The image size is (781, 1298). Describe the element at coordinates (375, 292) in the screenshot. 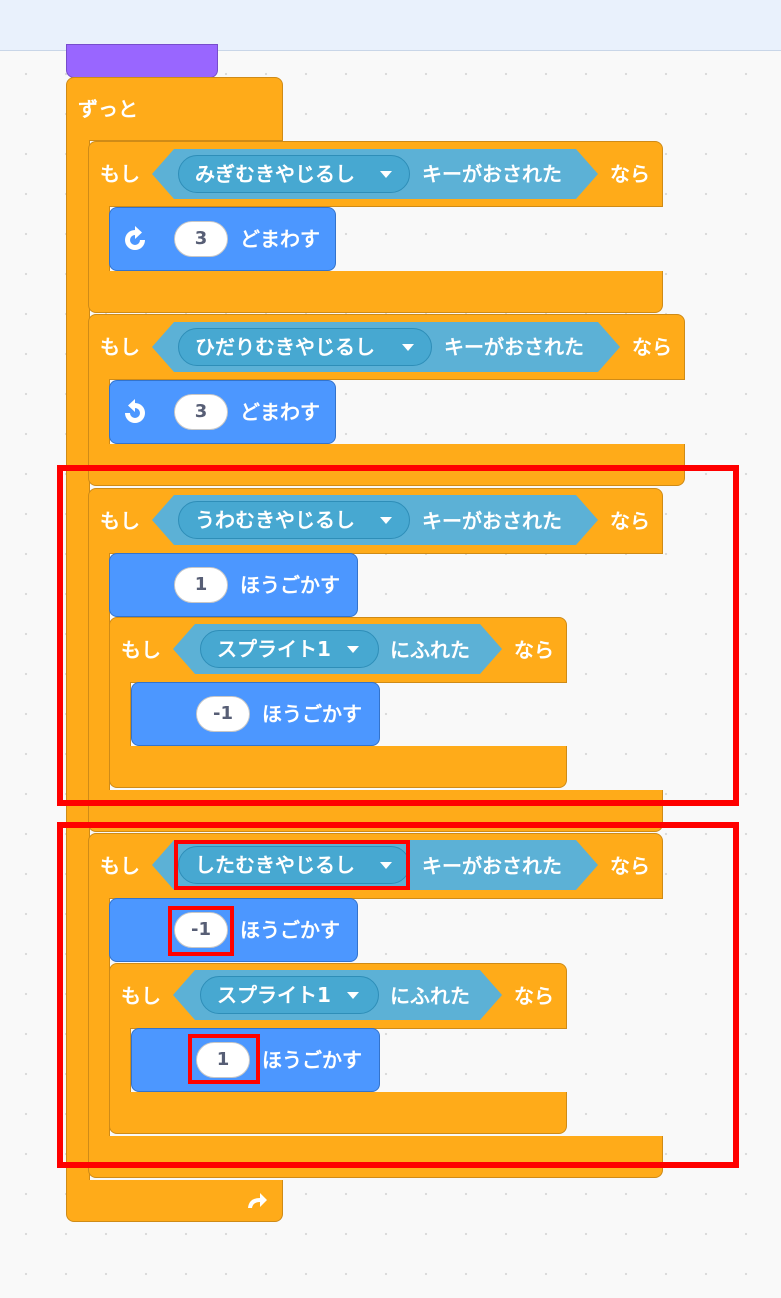

I see `if-block-right-bottom` at that location.